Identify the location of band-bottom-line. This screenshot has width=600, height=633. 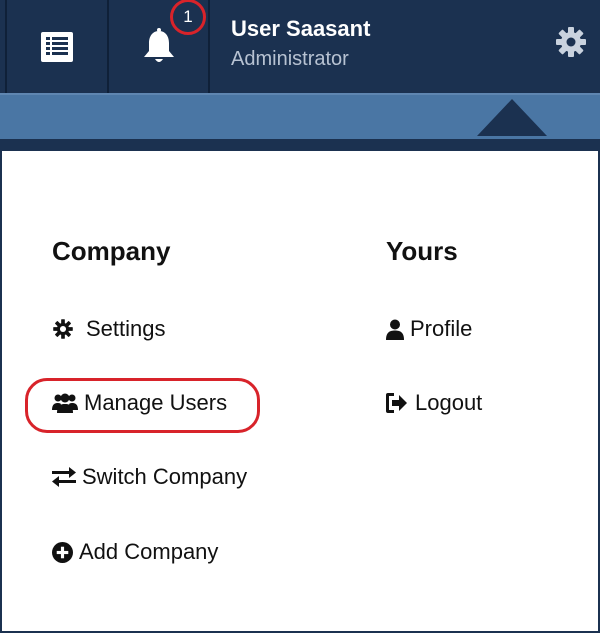
(300, 145).